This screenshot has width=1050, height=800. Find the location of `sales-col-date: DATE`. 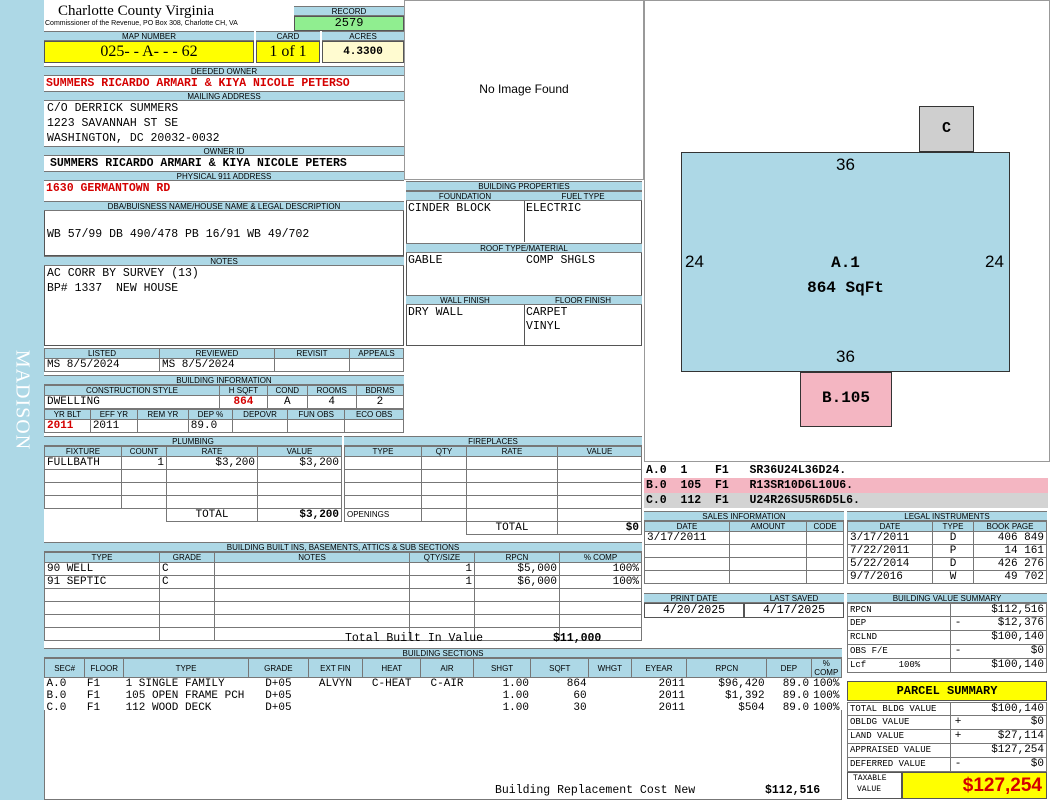

sales-col-date: DATE is located at coordinates (687, 526).